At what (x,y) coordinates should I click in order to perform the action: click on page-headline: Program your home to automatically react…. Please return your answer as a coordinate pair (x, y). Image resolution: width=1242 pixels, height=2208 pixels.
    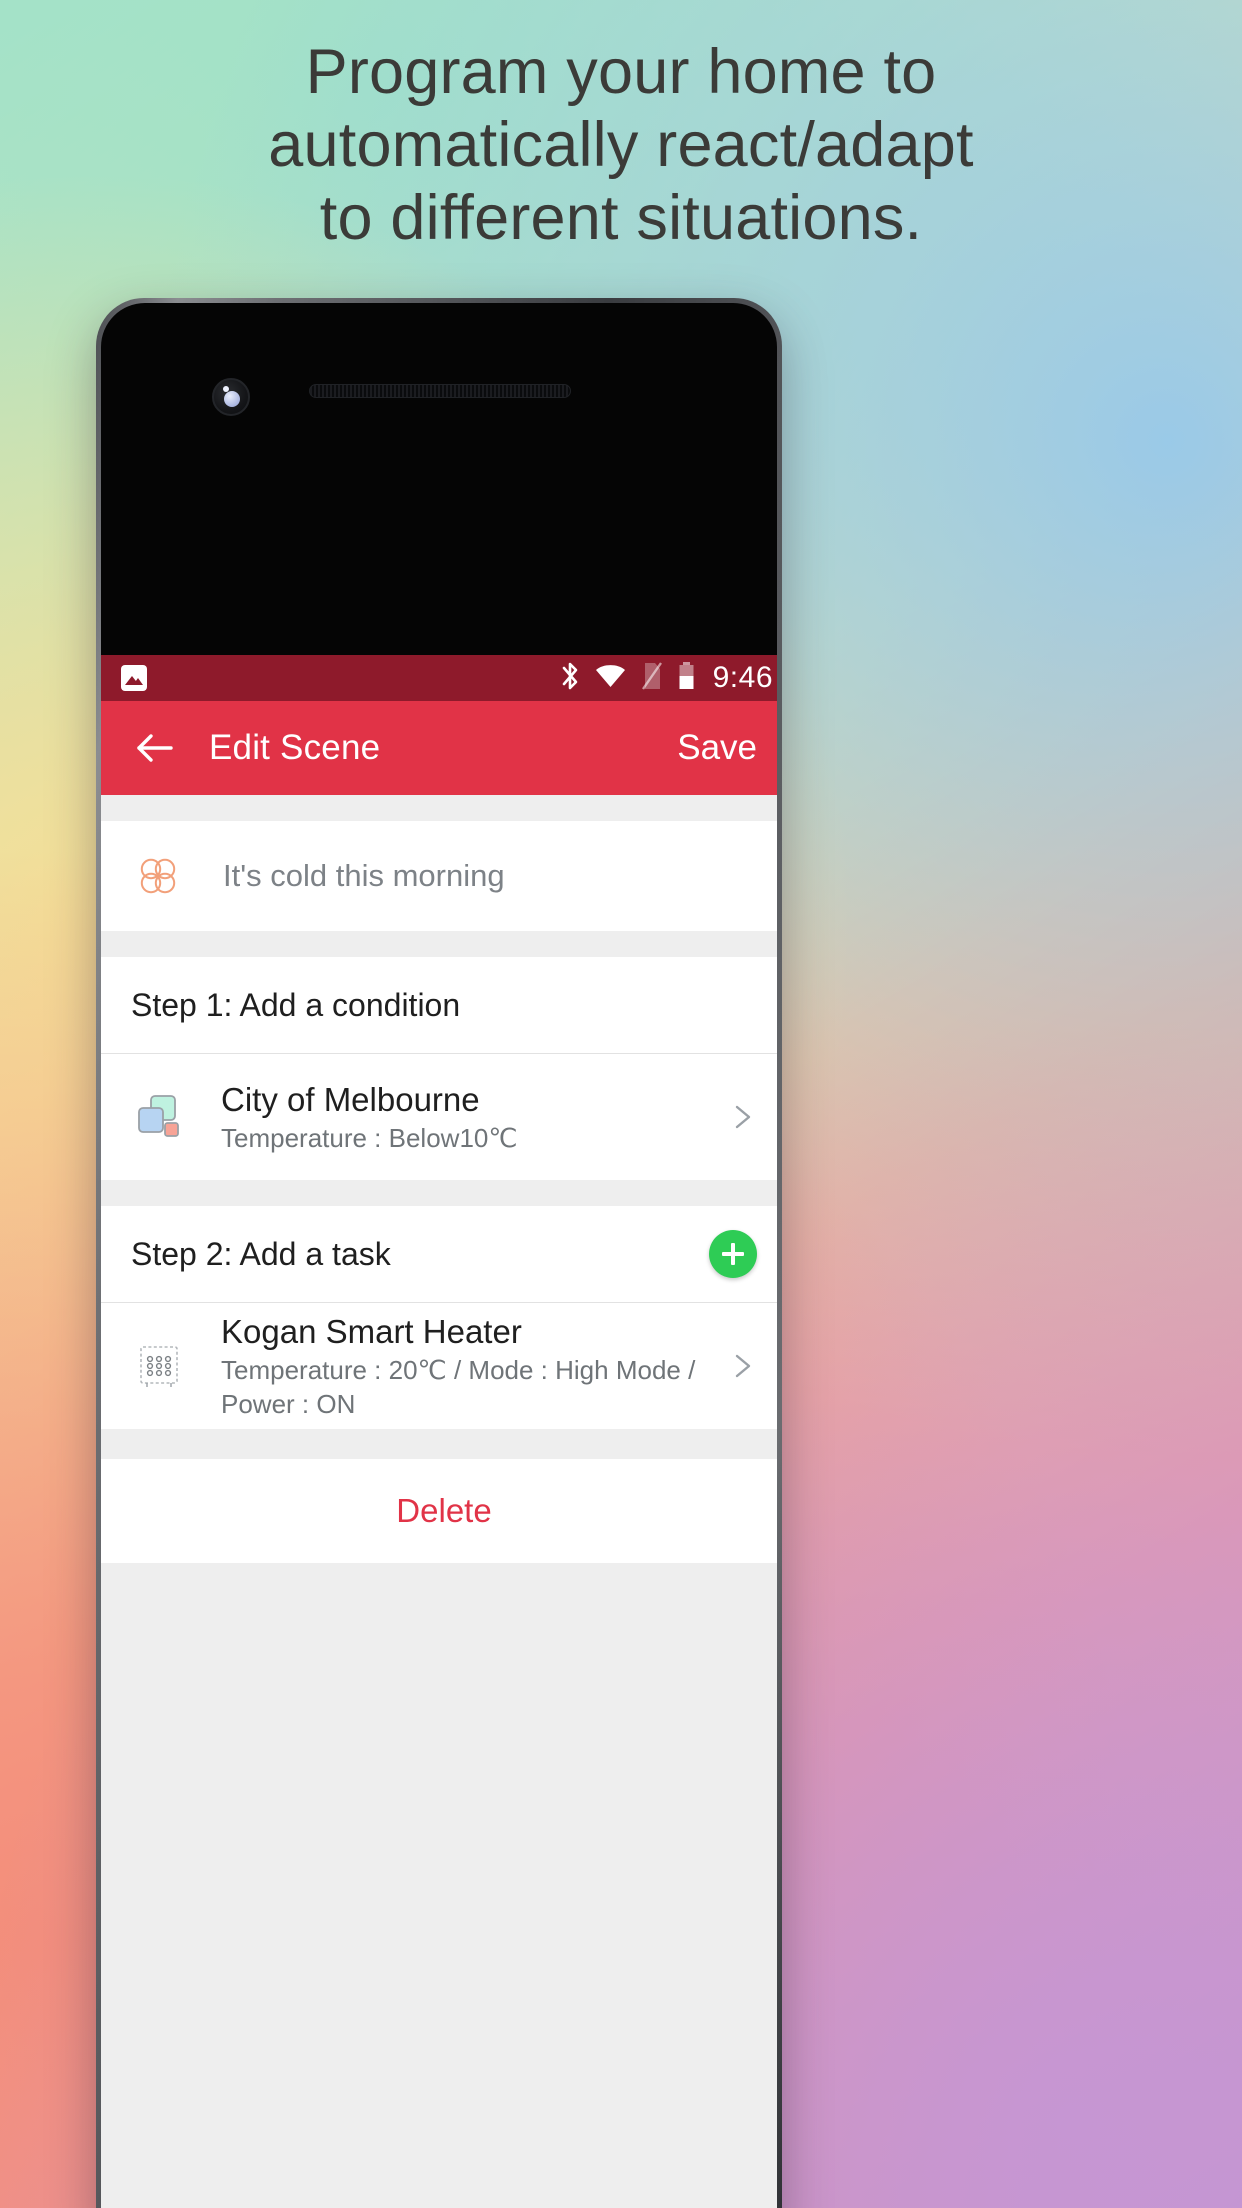
    Looking at the image, I should click on (621, 145).